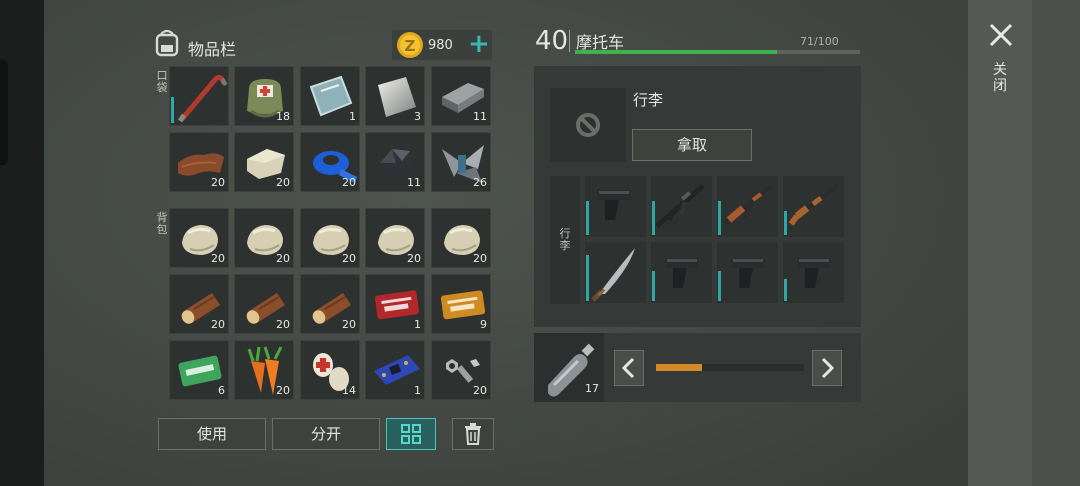 Image resolution: width=1080 pixels, height=486 pixels. I want to click on inventory-slot: 9, so click(461, 304).